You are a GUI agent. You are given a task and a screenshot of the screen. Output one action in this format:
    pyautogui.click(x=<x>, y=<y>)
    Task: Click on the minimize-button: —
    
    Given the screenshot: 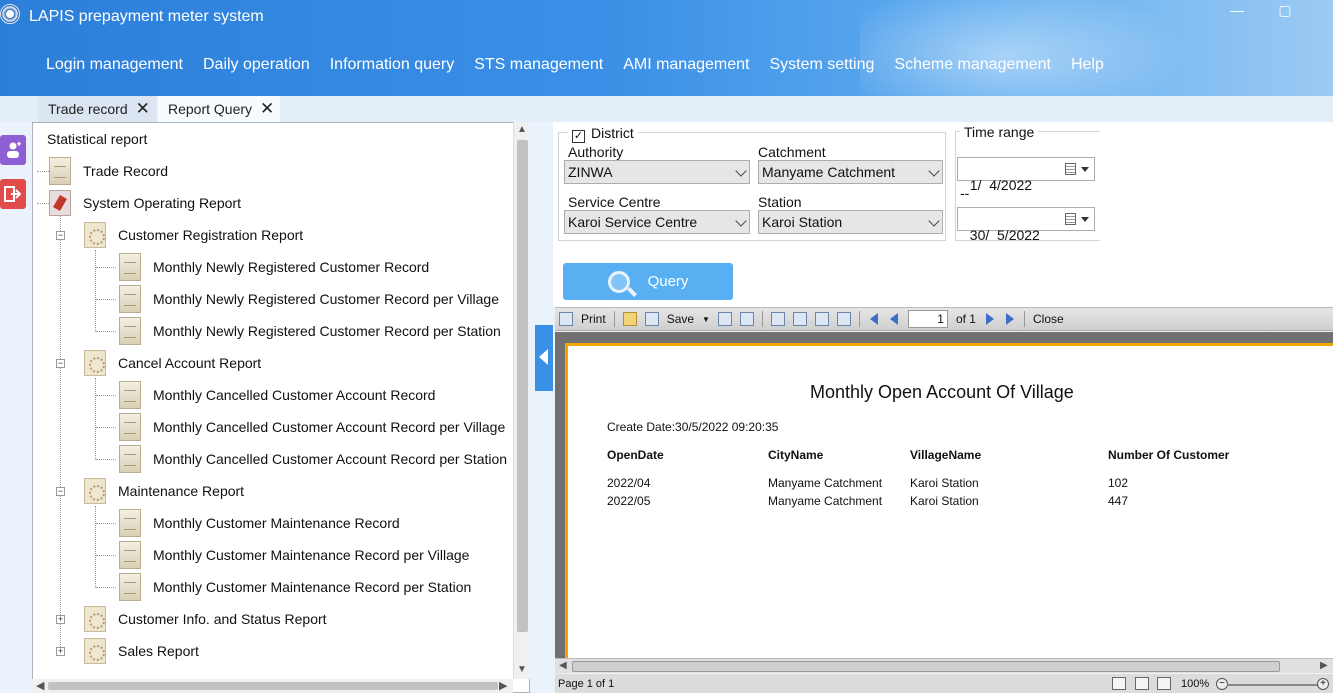 What is the action you would take?
    pyautogui.click(x=1237, y=10)
    